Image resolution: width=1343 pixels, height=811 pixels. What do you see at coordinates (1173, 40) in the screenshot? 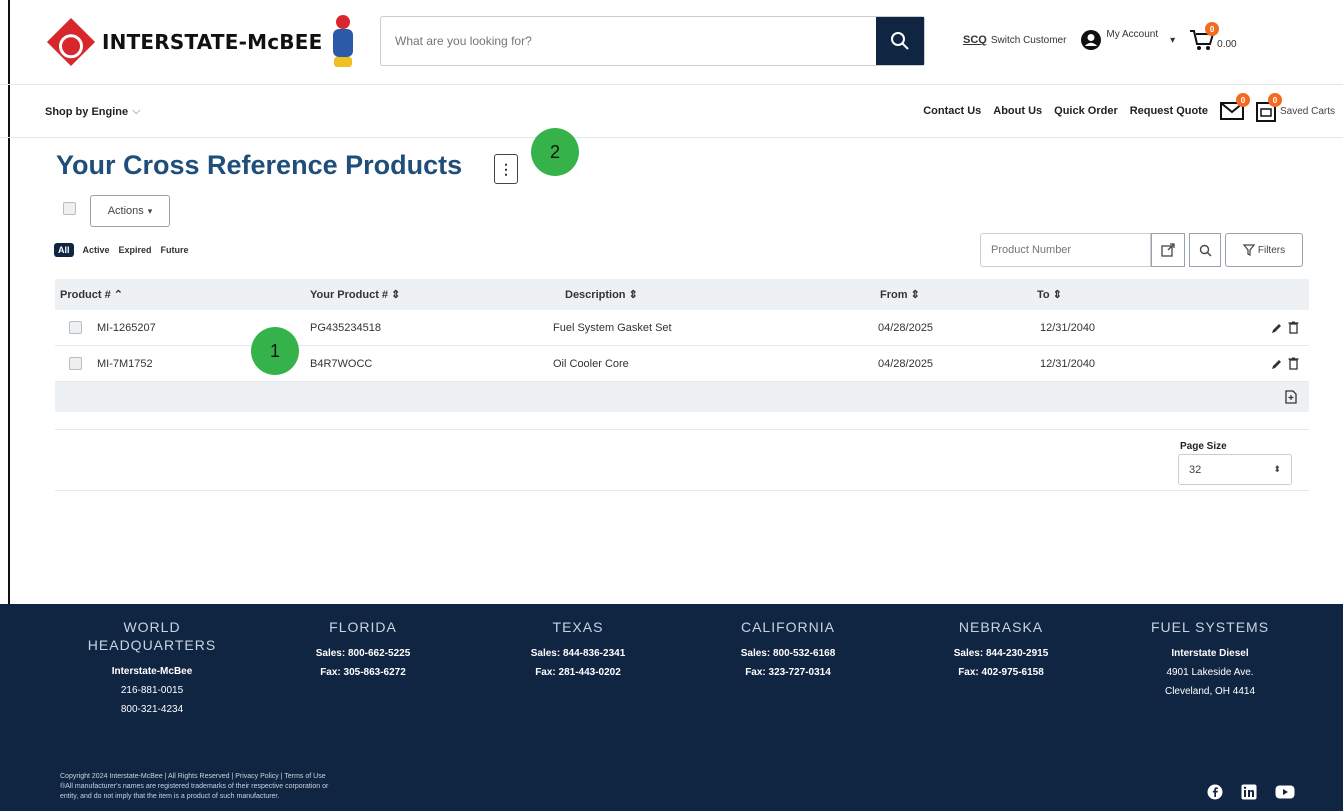
I see `chevron-down-icon: ▾` at bounding box center [1173, 40].